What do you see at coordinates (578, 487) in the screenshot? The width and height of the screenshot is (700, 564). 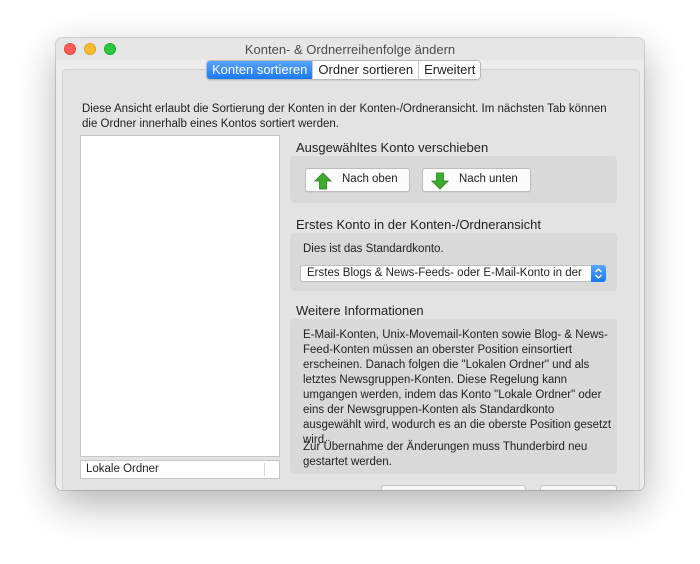 I see `bottom-button-right` at bounding box center [578, 487].